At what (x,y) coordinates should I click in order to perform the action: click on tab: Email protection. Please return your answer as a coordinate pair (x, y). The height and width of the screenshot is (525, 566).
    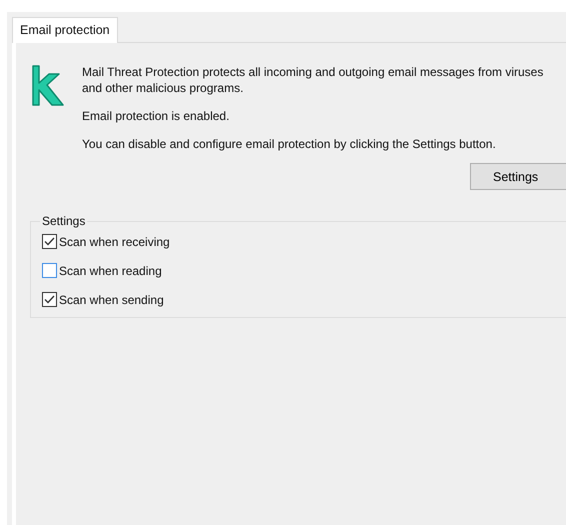
    Looking at the image, I should click on (65, 30).